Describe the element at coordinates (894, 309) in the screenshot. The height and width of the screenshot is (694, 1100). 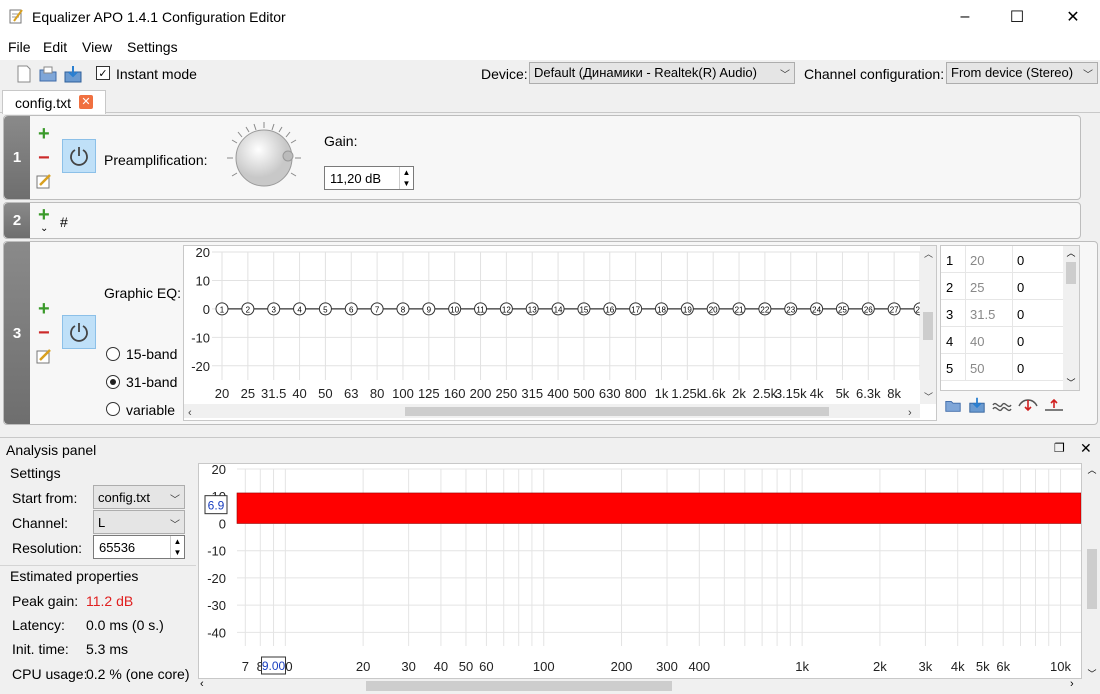
I see `eq-band-handle: 27` at that location.